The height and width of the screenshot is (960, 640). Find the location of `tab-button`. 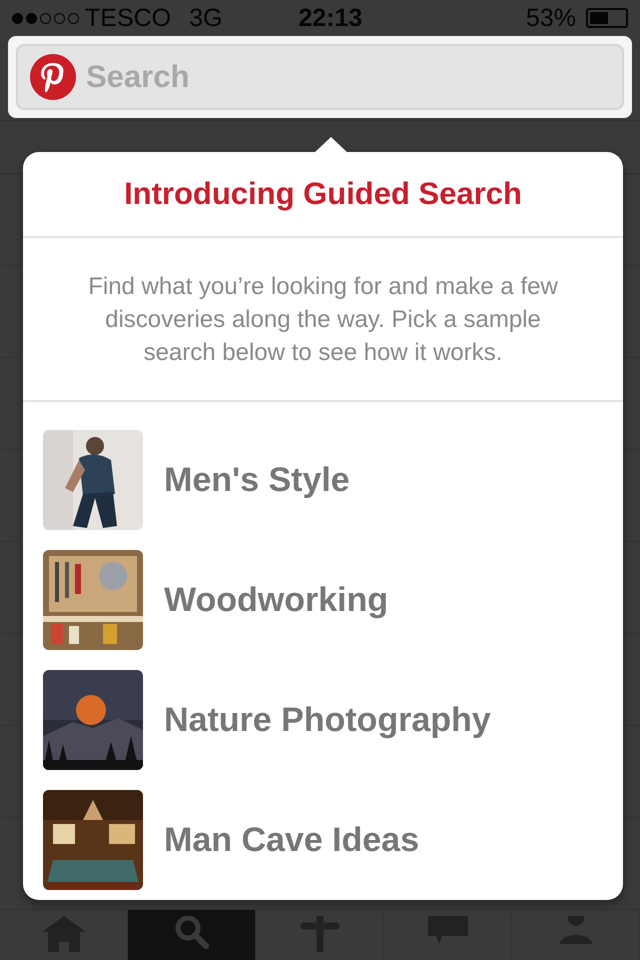

tab-button is located at coordinates (192, 935).